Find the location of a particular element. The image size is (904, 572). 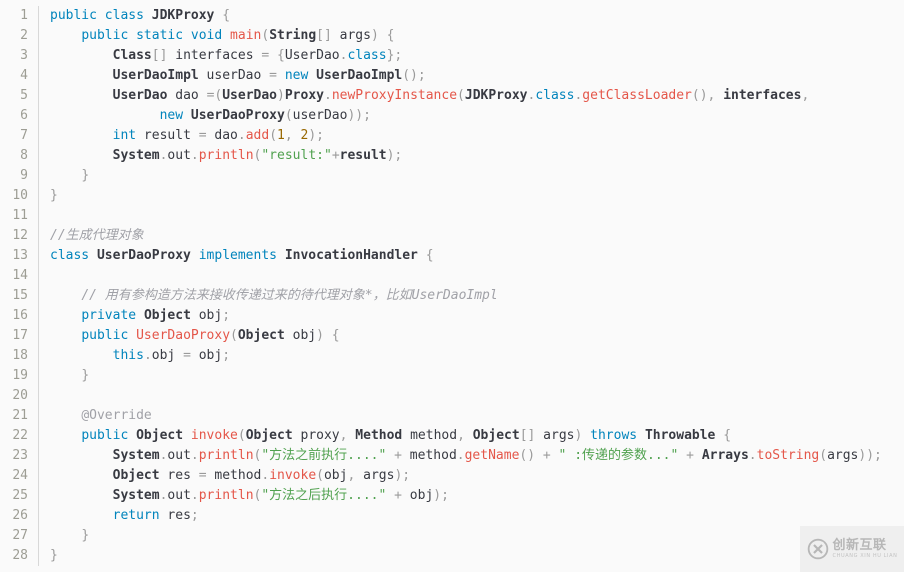

code-line: 18 this.obj = obj; is located at coordinates (452, 356).